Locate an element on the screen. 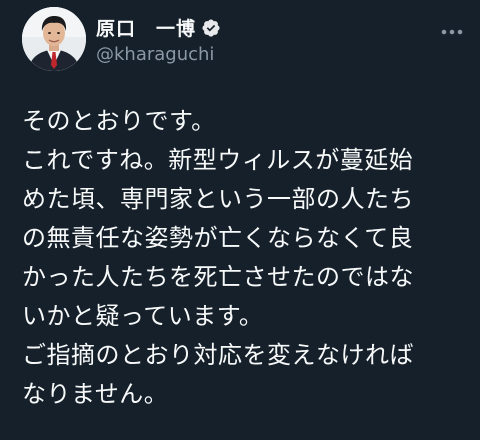 This screenshot has width=480, height=440. tweet-header: 原口 一博 @kharaguchi is located at coordinates (121, 39).